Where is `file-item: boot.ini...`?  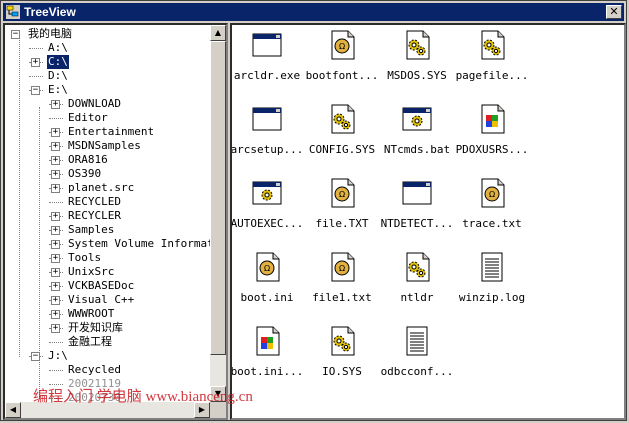 file-item: boot.ini... is located at coordinates (268, 355).